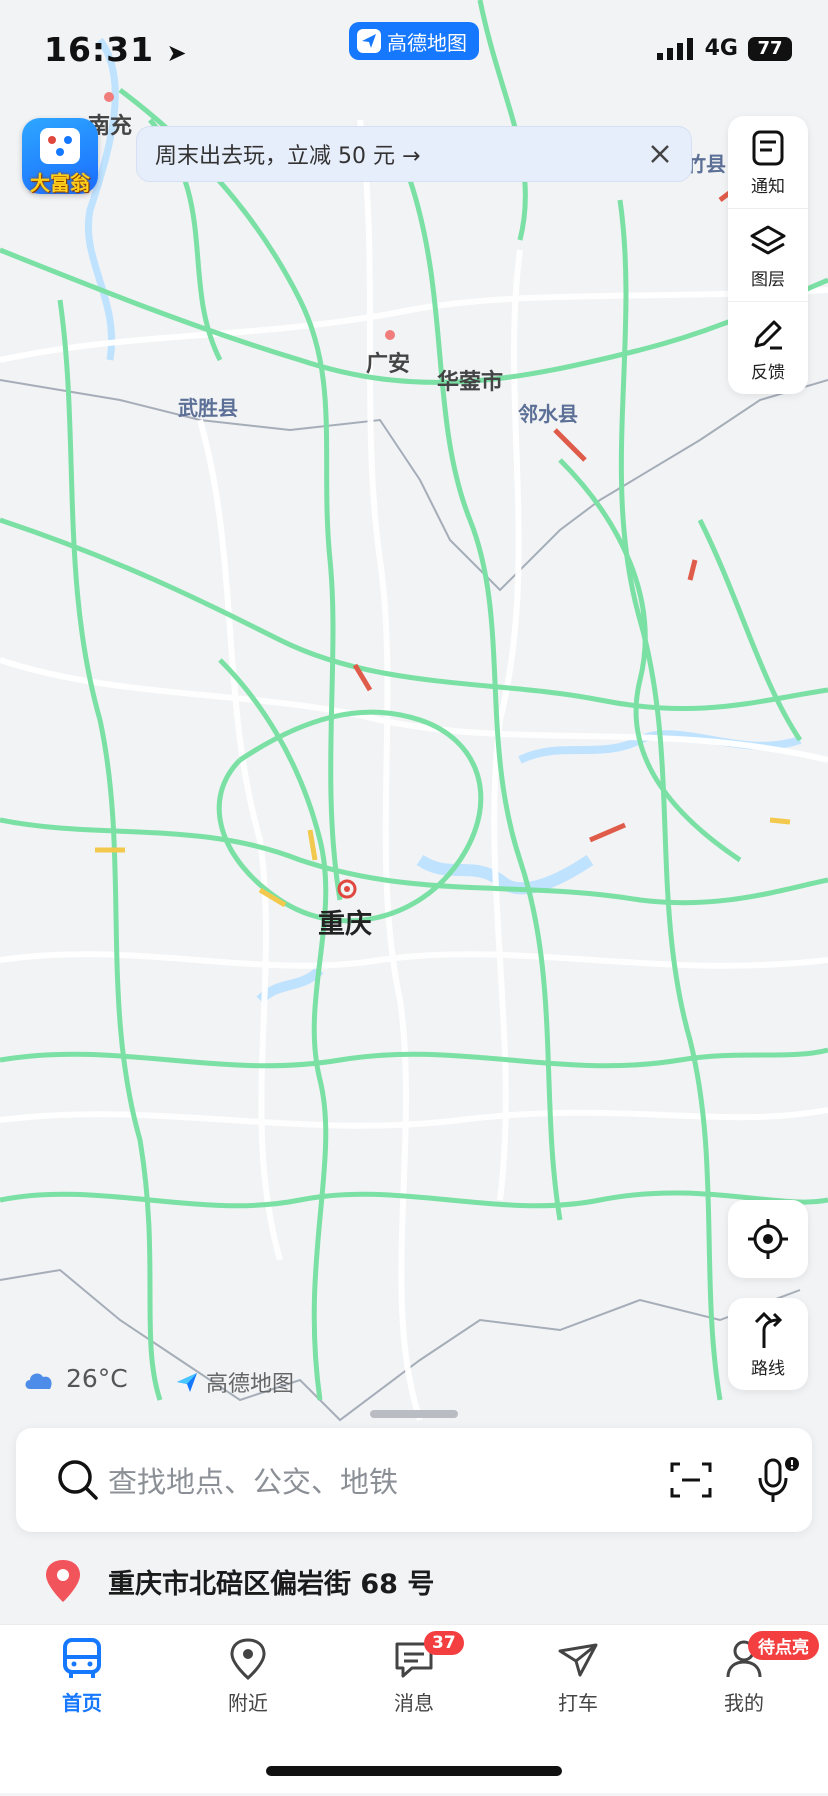 The height and width of the screenshot is (1796, 828). I want to click on feedback-button: 反馈, so click(768, 348).